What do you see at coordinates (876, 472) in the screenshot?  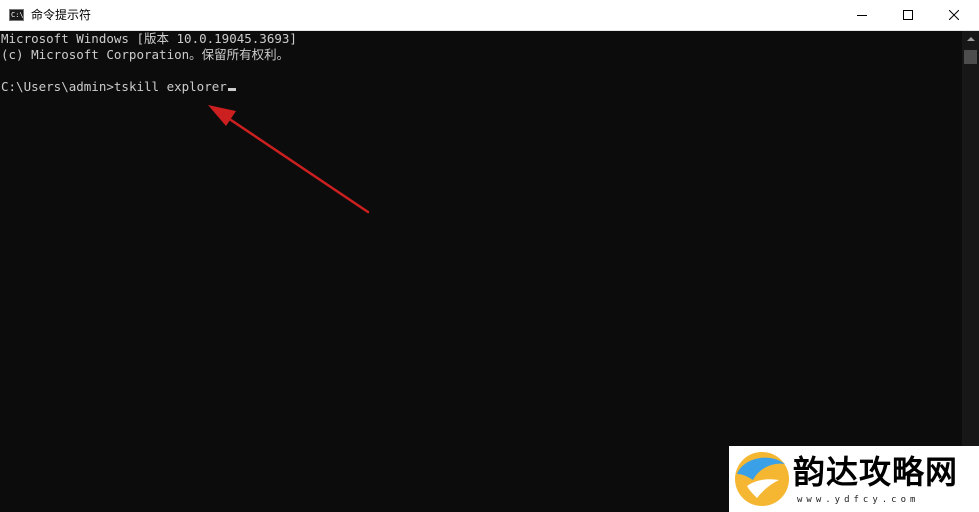 I see `watermark-site-name: 韵达攻略网` at bounding box center [876, 472].